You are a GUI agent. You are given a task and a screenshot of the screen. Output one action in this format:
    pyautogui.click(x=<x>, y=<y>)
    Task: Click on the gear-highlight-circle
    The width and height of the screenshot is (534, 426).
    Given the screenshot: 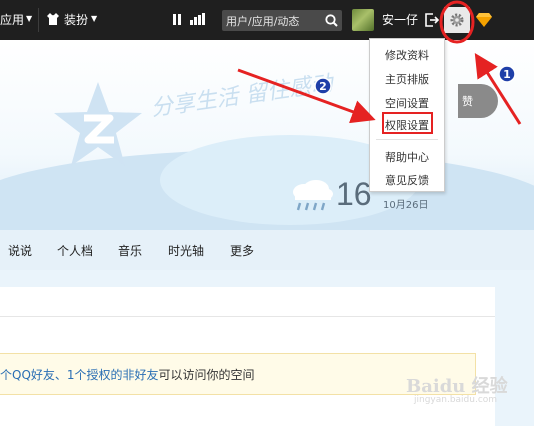 What is the action you would take?
    pyautogui.click(x=457, y=22)
    